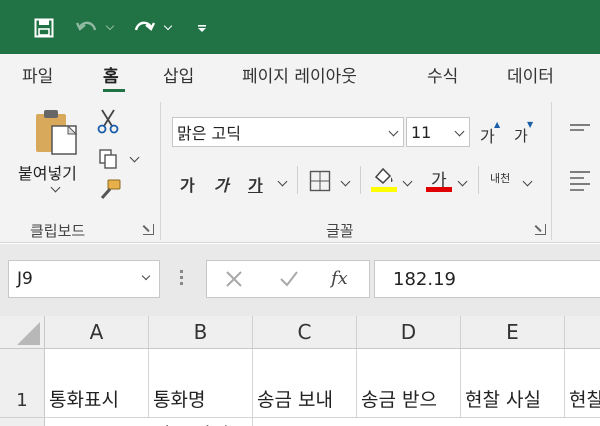 The width and height of the screenshot is (600, 426). Describe the element at coordinates (97, 383) in the screenshot. I see `table-cell: 통화표시` at that location.